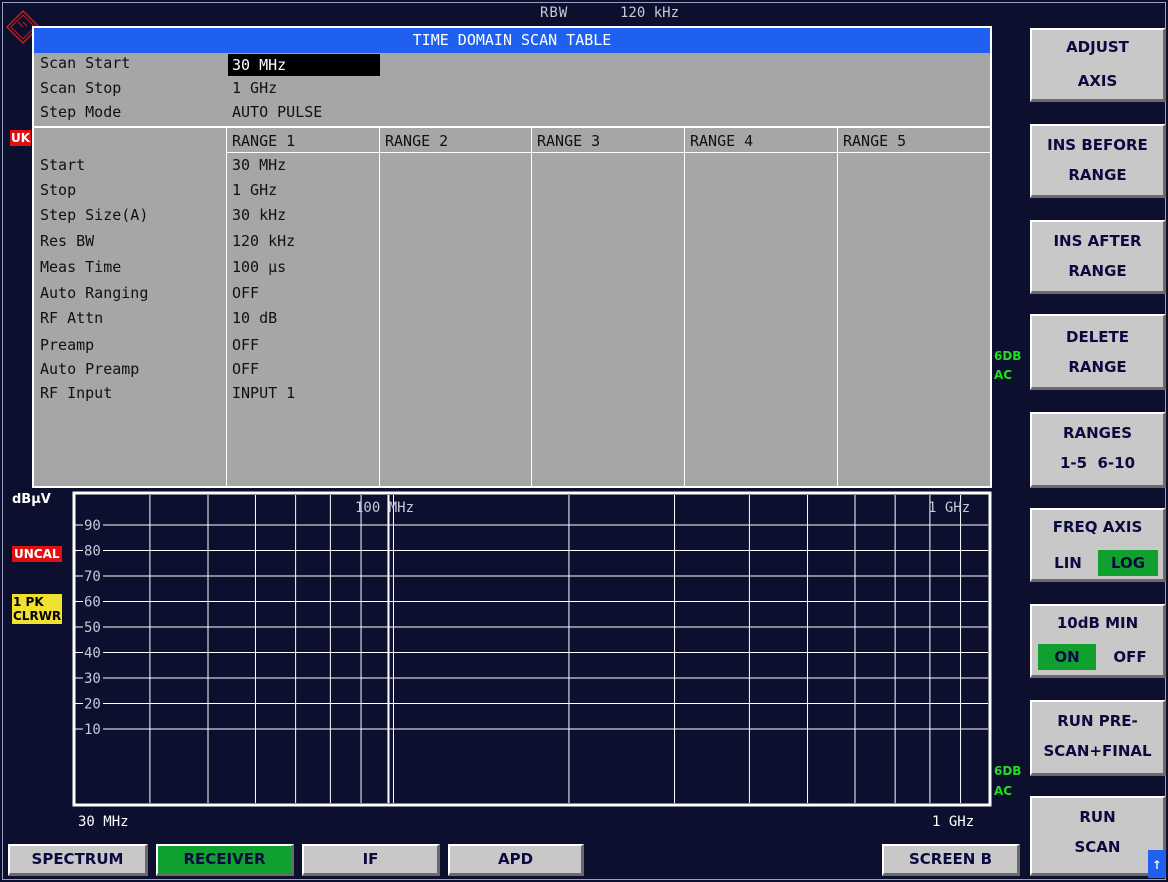  What do you see at coordinates (1098, 738) in the screenshot?
I see `run-prescan-final-button: RUN PRE- SCAN+FINAL` at bounding box center [1098, 738].